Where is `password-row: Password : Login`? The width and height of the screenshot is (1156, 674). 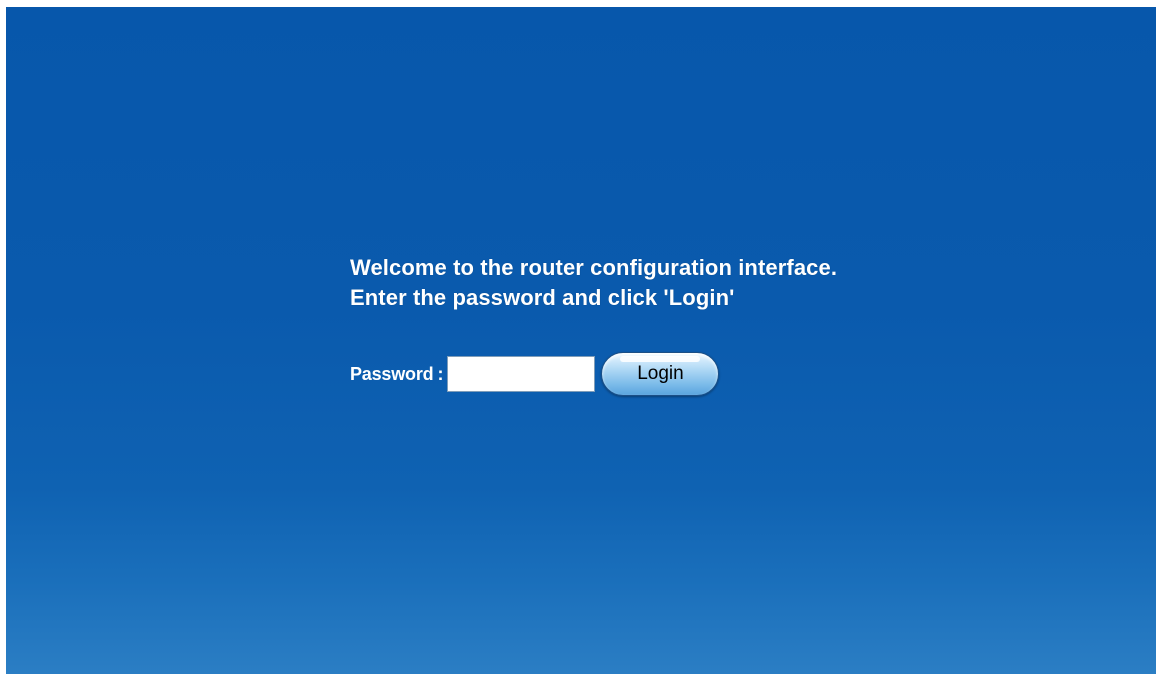
password-row: Password : Login is located at coordinates (535, 374).